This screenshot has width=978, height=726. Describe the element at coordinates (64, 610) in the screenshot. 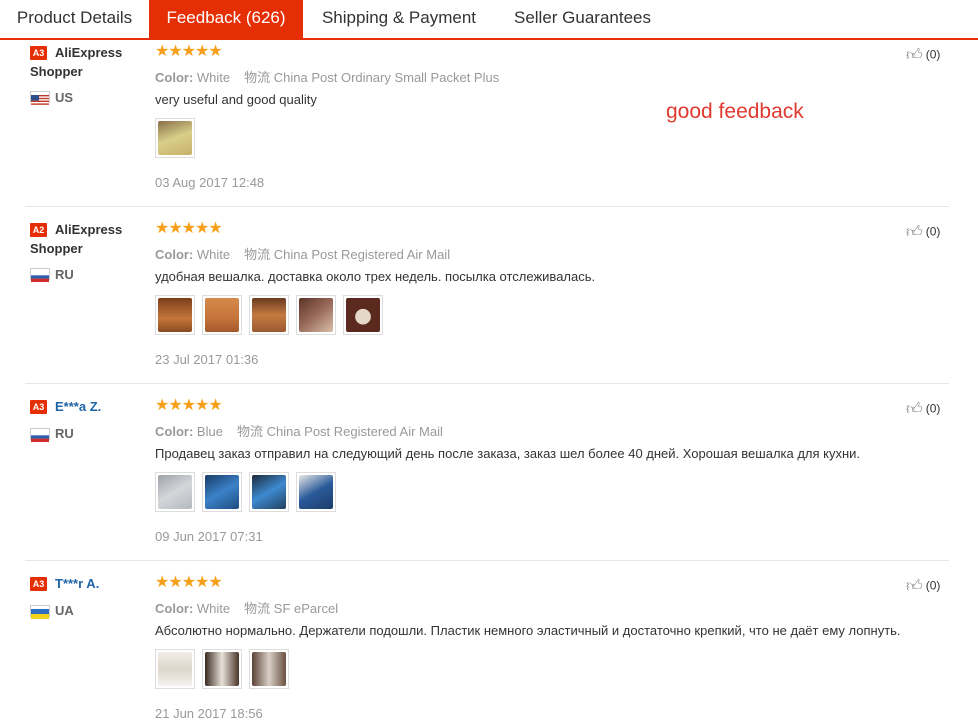

I see `reviewer-country: UA` at that location.